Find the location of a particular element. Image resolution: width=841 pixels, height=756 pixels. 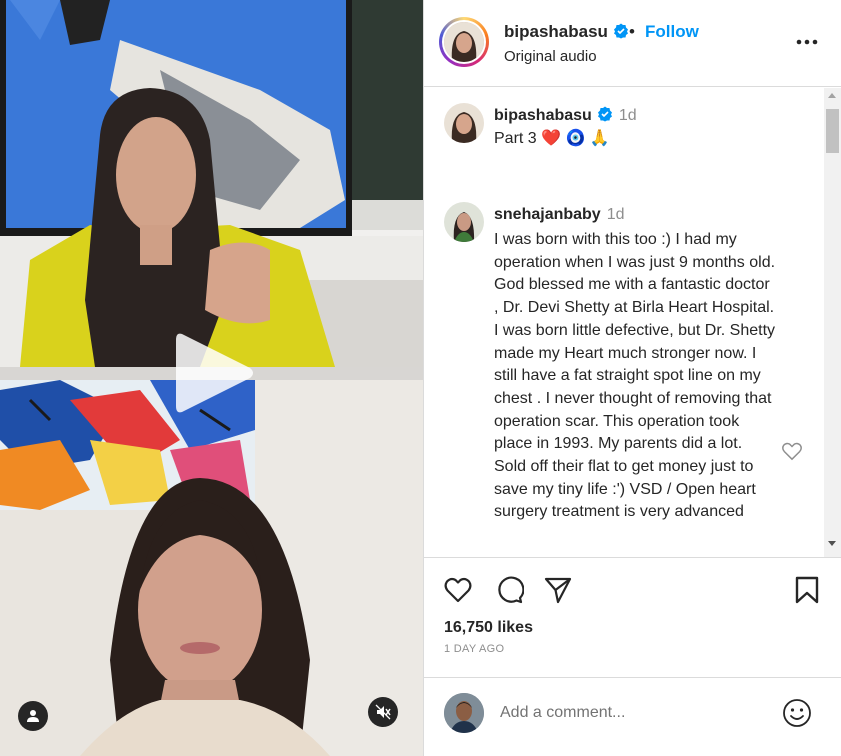

comment-composer is located at coordinates (632, 716).